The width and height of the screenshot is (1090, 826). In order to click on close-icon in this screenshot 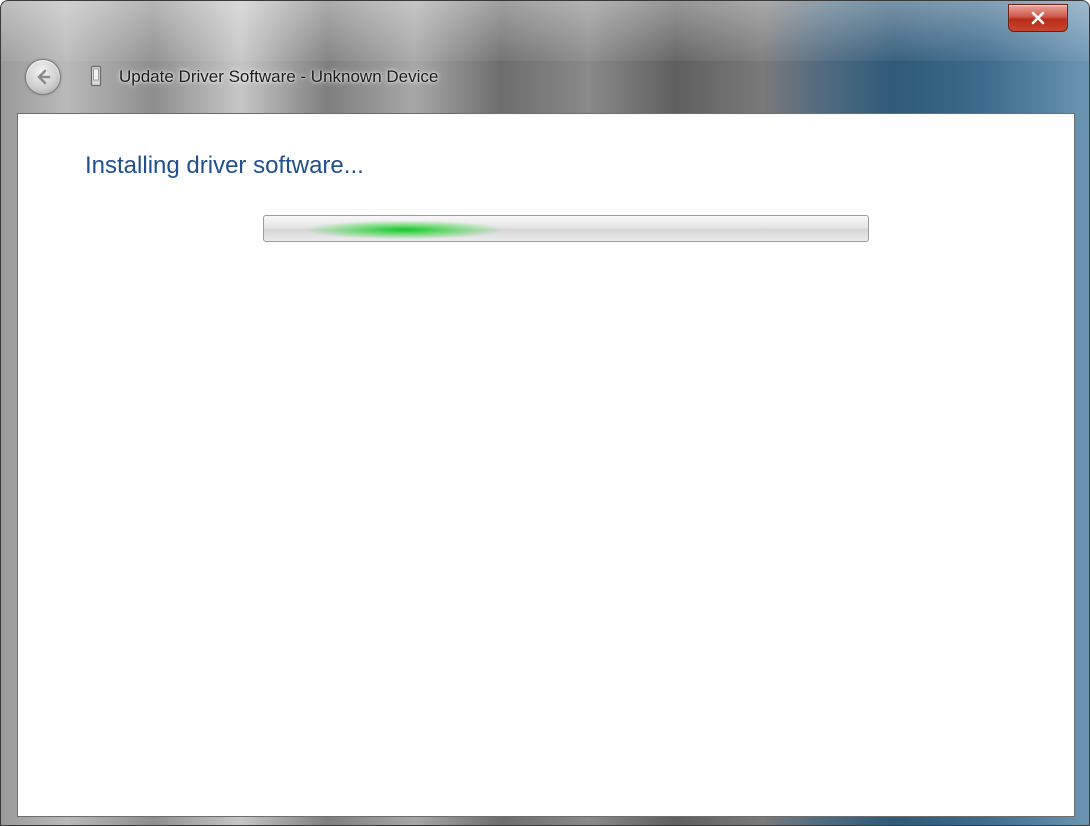, I will do `click(1038, 18)`.